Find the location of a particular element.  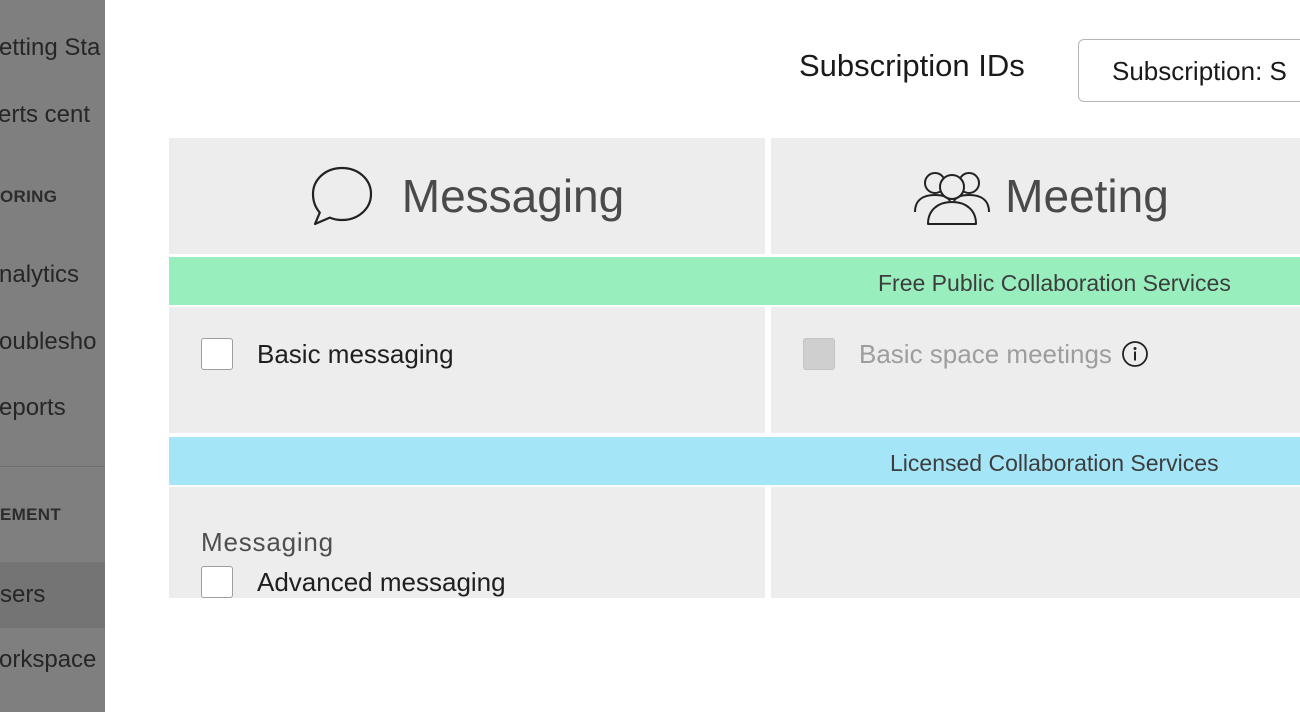

sidebar-item-reports: eports is located at coordinates (33, 407).